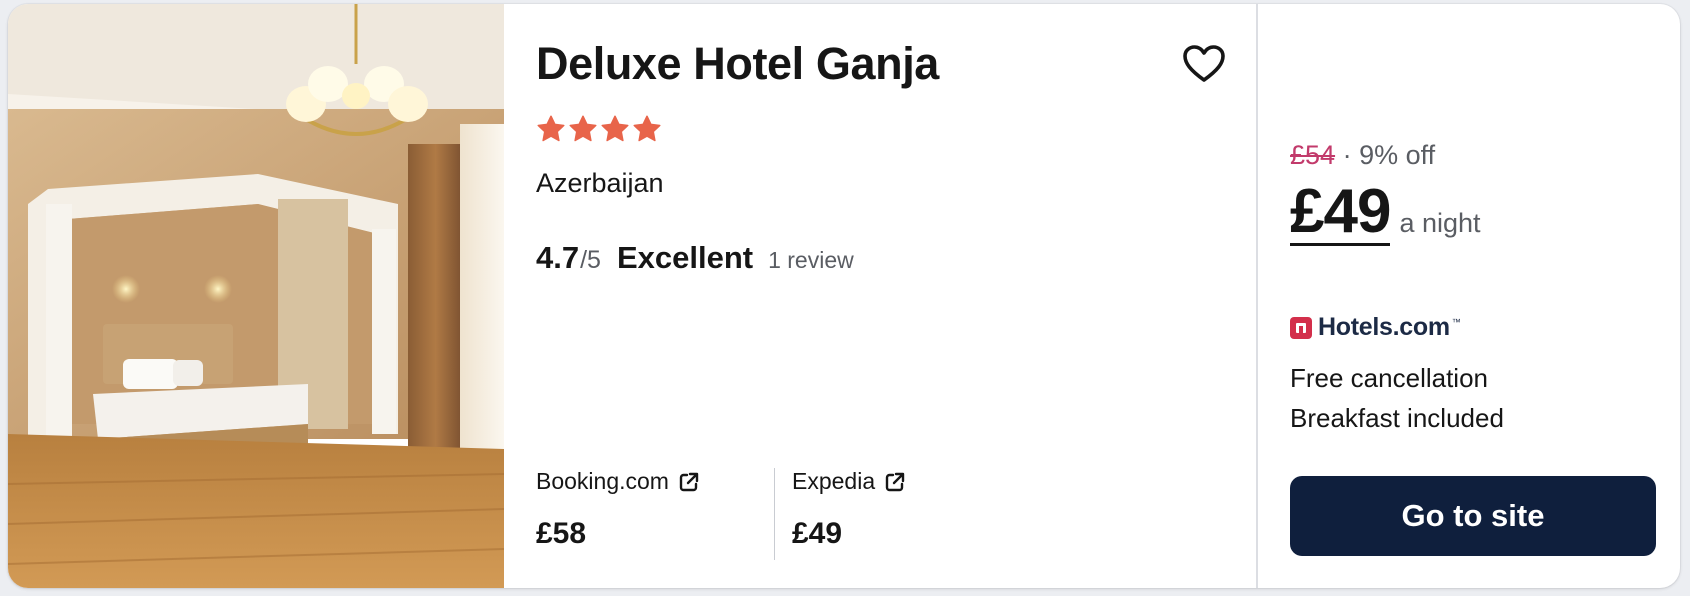  I want to click on provider-expedia: Expedia £49, so click(904, 514).